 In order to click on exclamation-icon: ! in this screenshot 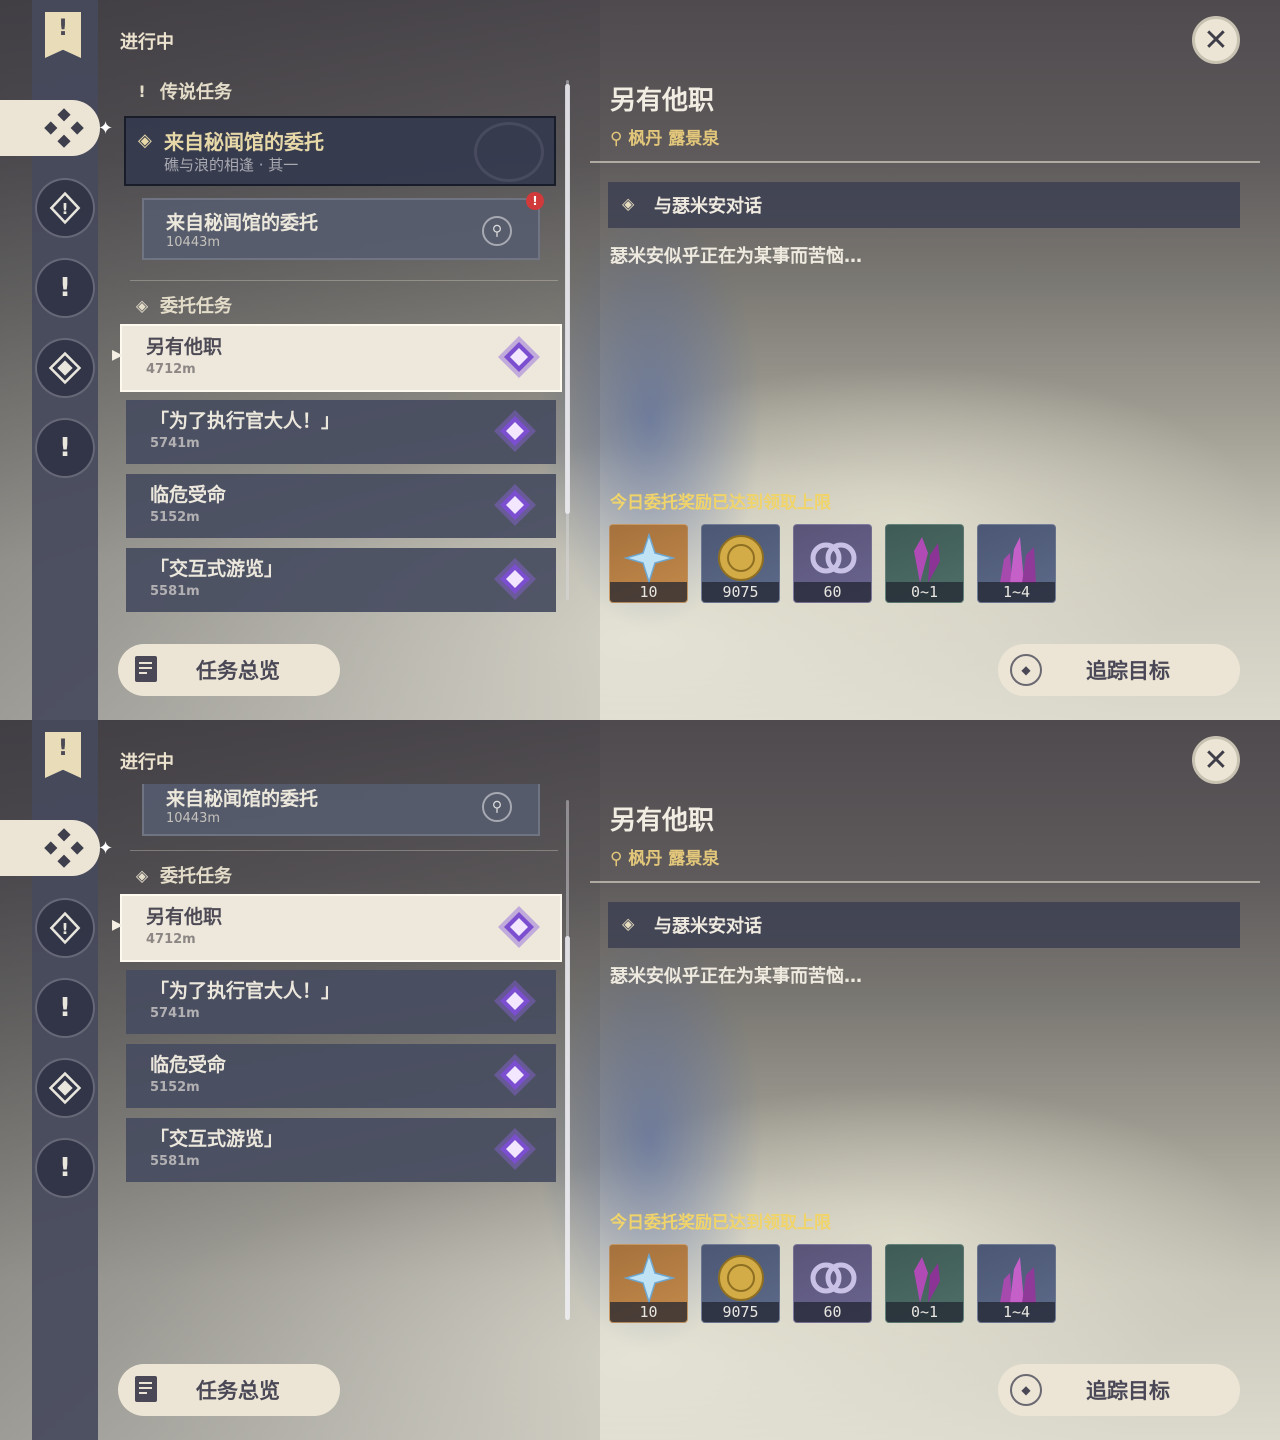, I will do `click(65, 1168)`.